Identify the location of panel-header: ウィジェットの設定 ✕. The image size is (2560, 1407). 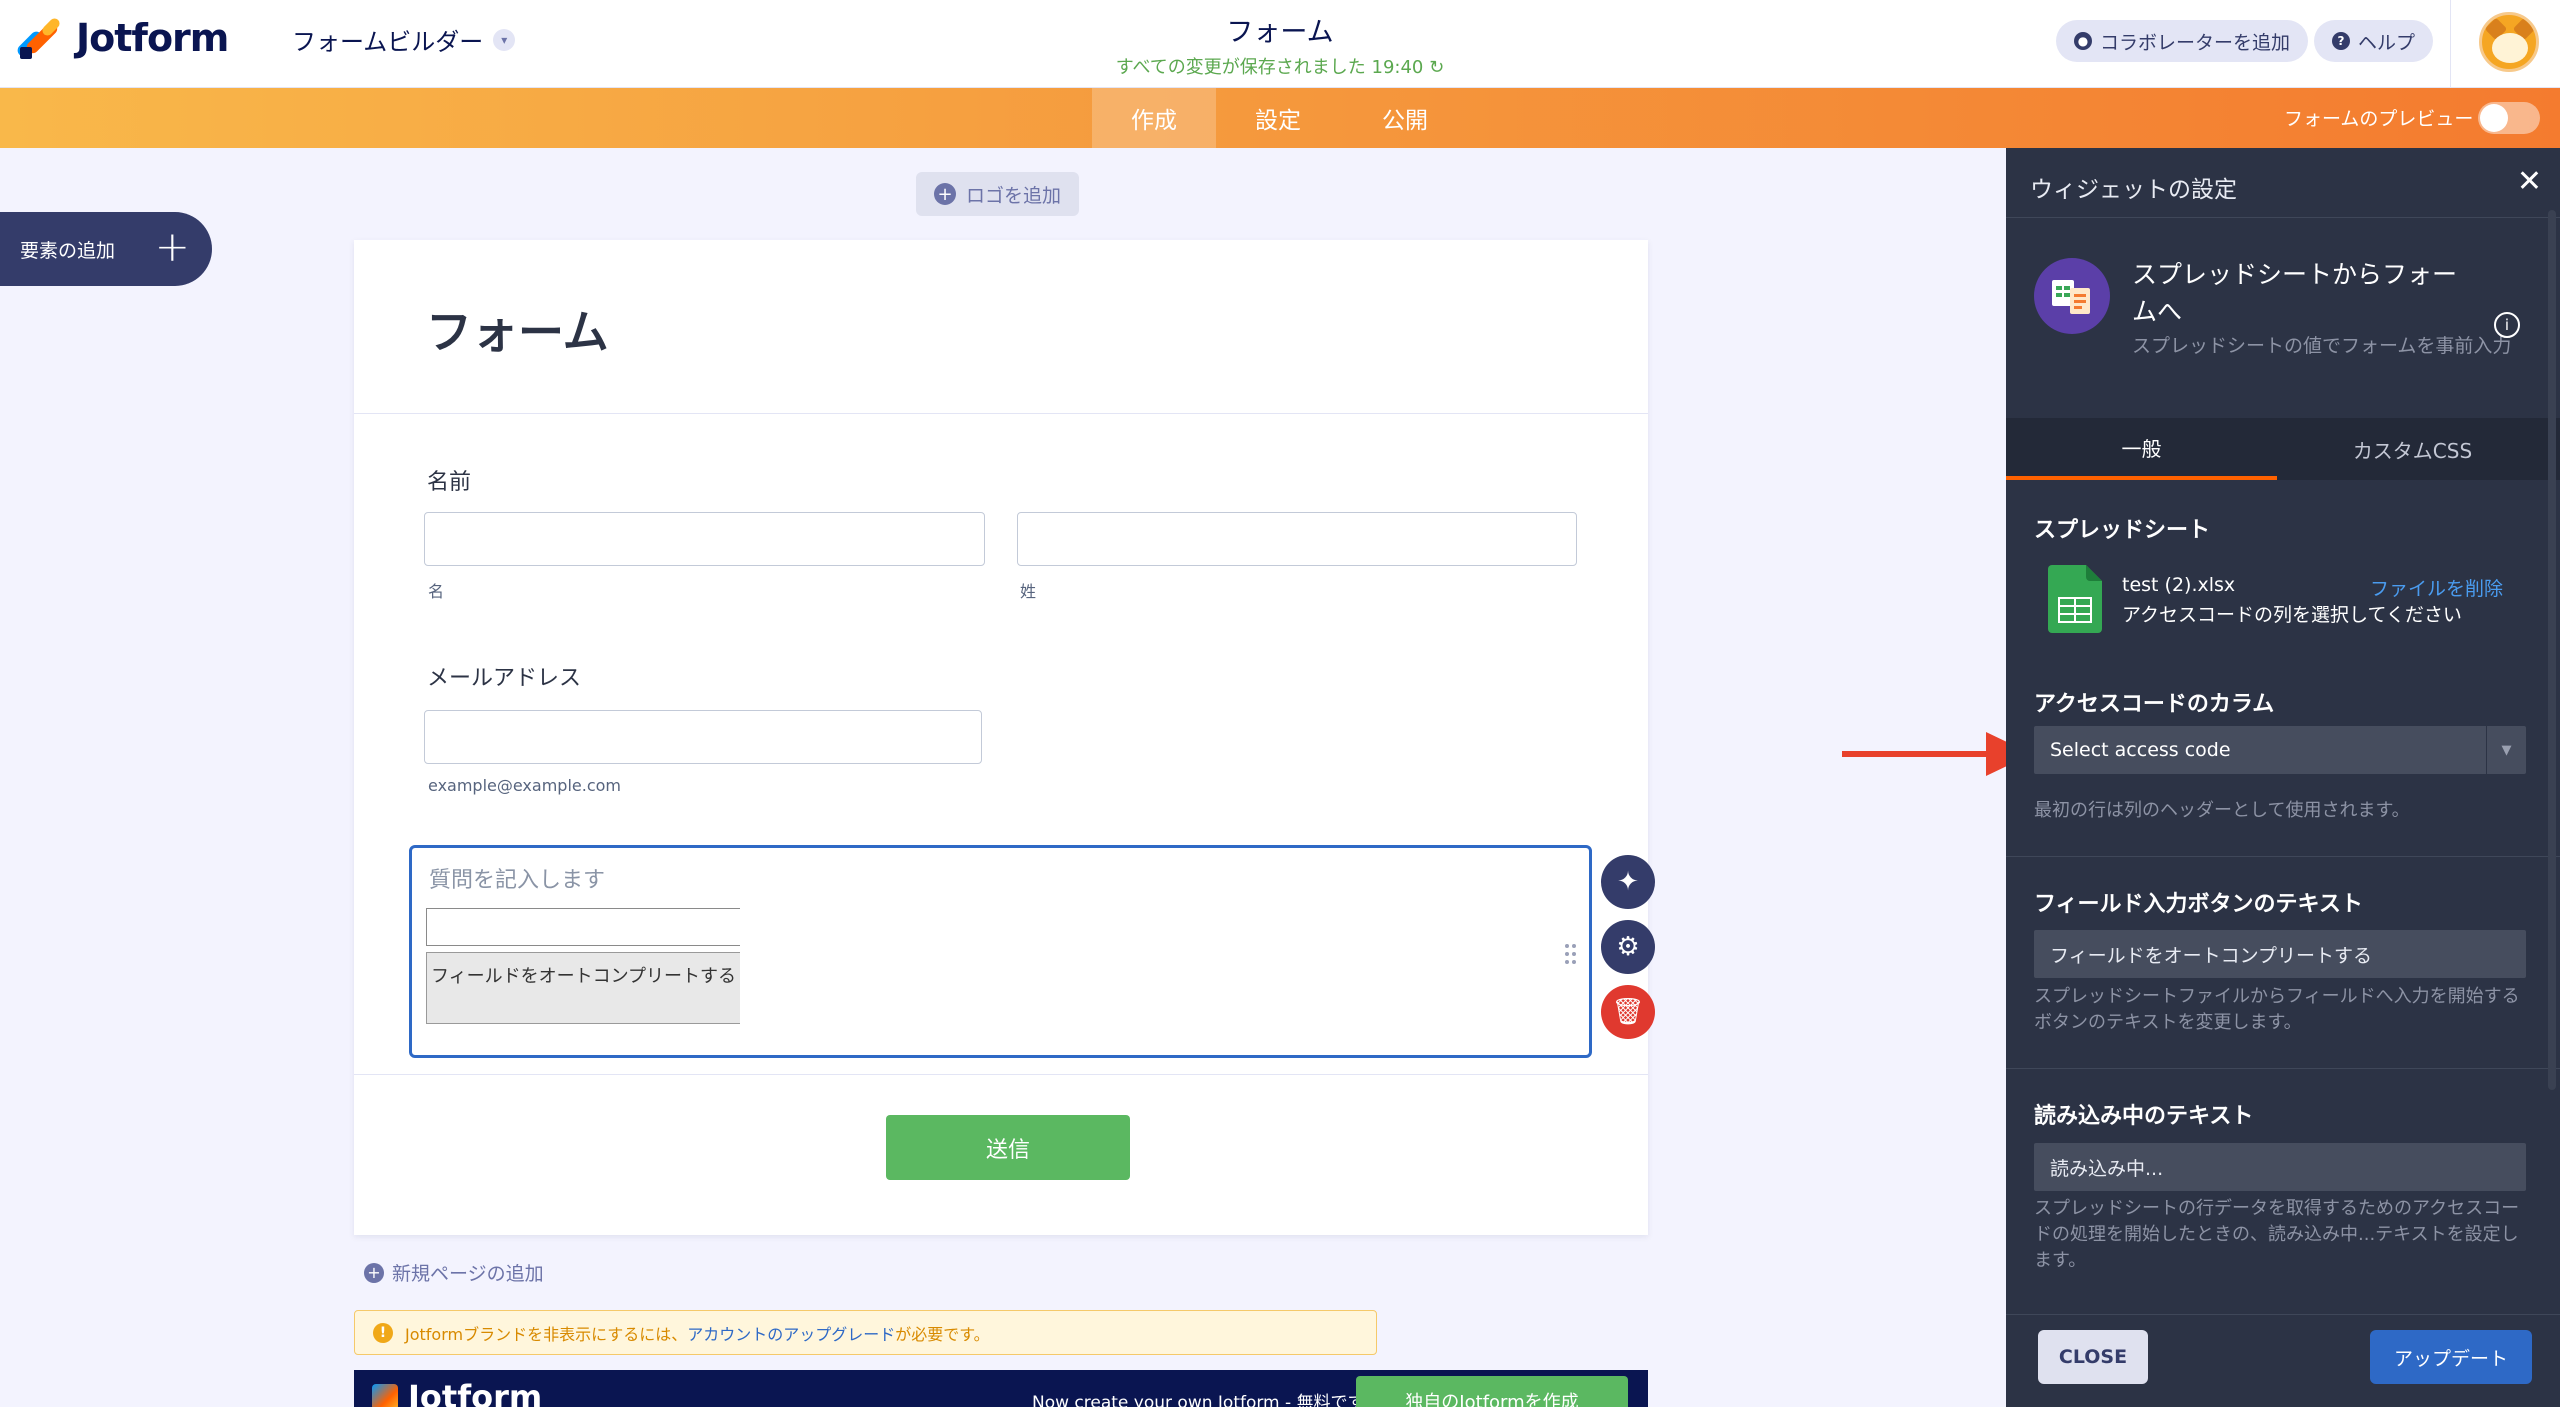
(2283, 183).